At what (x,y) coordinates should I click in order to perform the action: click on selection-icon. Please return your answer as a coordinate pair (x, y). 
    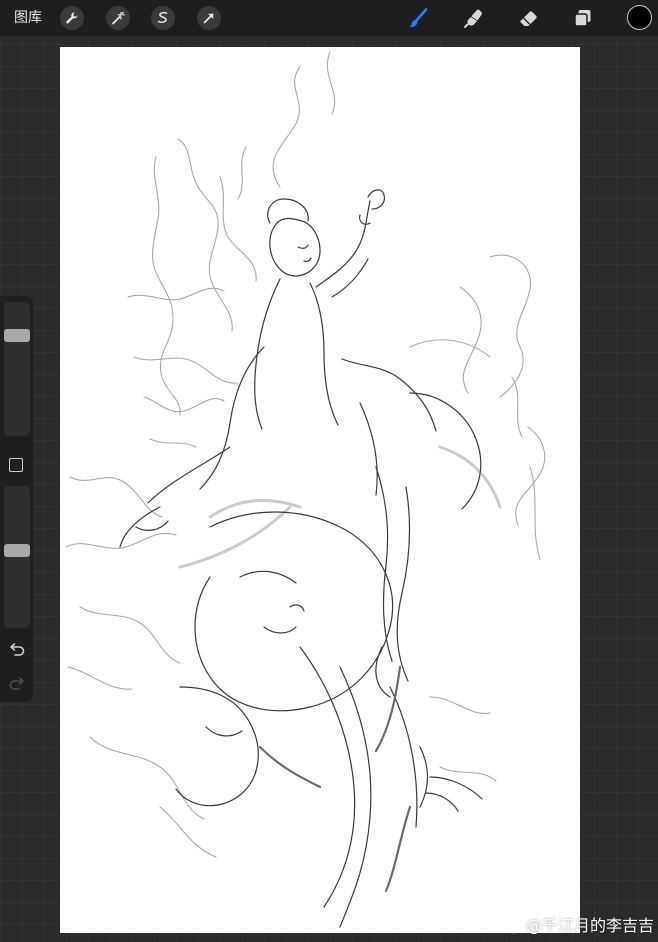
    Looking at the image, I should click on (163, 18).